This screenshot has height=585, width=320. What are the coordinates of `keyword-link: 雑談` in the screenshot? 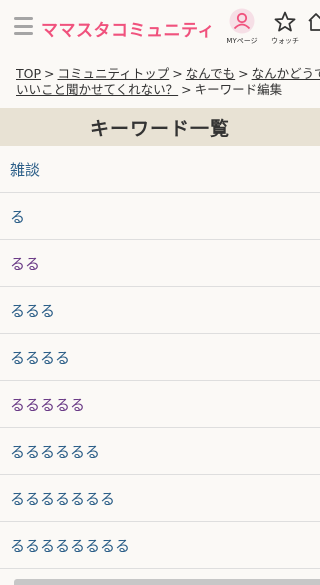 It's located at (25, 169).